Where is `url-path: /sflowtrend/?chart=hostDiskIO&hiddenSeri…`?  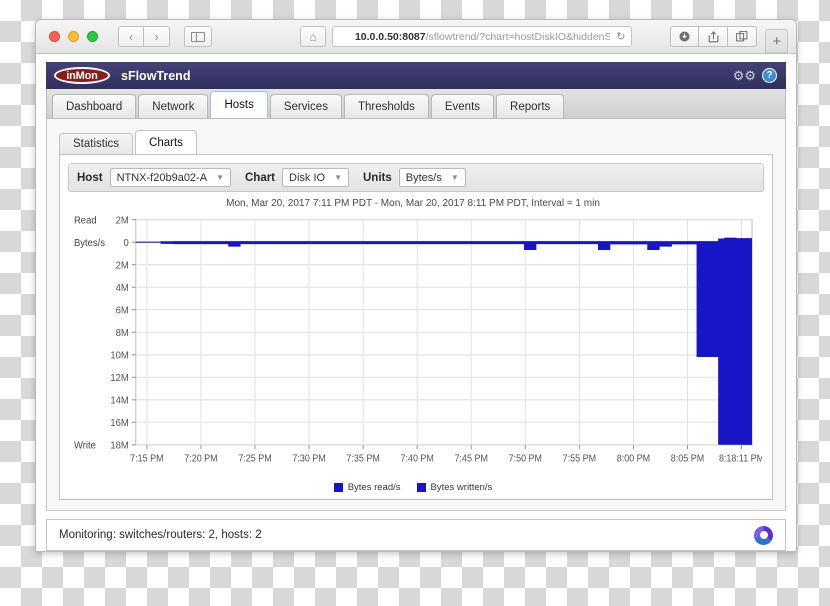
url-path: /sflowtrend/?chart=hostDiskIO&hiddenSeri… is located at coordinates (517, 36).